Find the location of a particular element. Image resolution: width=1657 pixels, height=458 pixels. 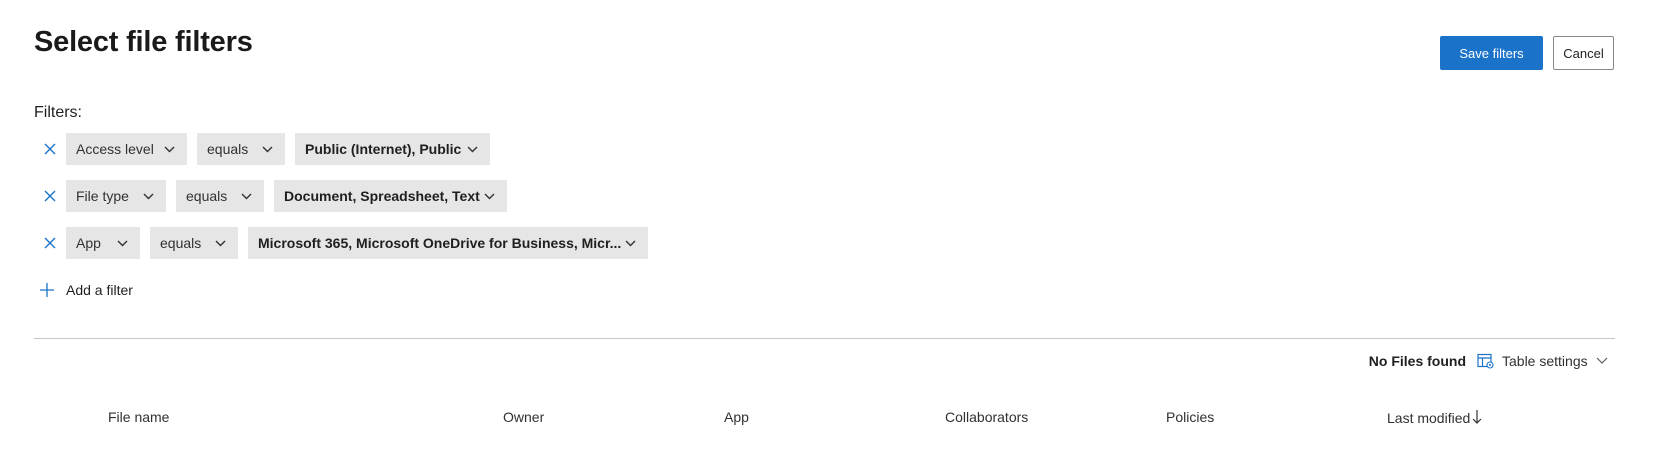

column-header-file-name: File name is located at coordinates (138, 417).